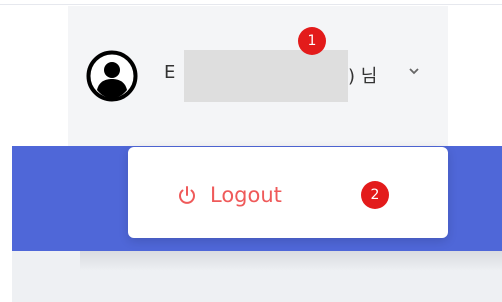 Image resolution: width=502 pixels, height=302 pixels. What do you see at coordinates (363, 76) in the screenshot?
I see `user-name-suffix: ) 님` at bounding box center [363, 76].